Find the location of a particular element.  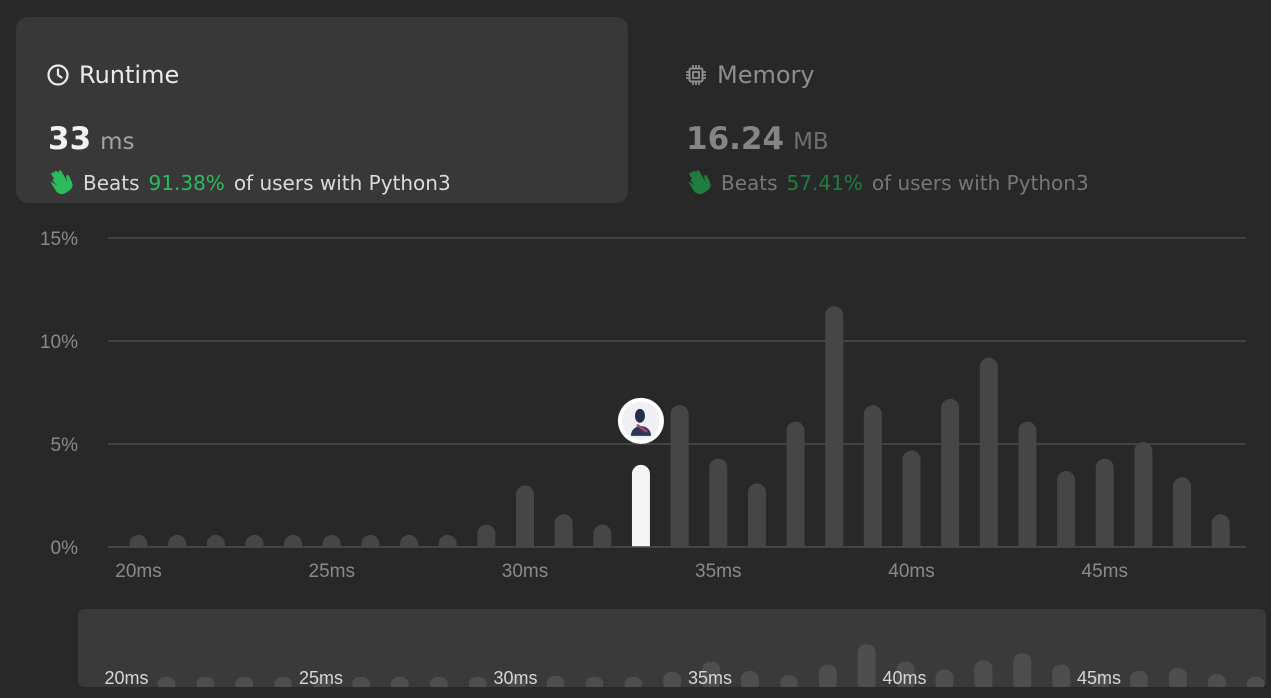

x-tick-label: 40ms is located at coordinates (911, 571).